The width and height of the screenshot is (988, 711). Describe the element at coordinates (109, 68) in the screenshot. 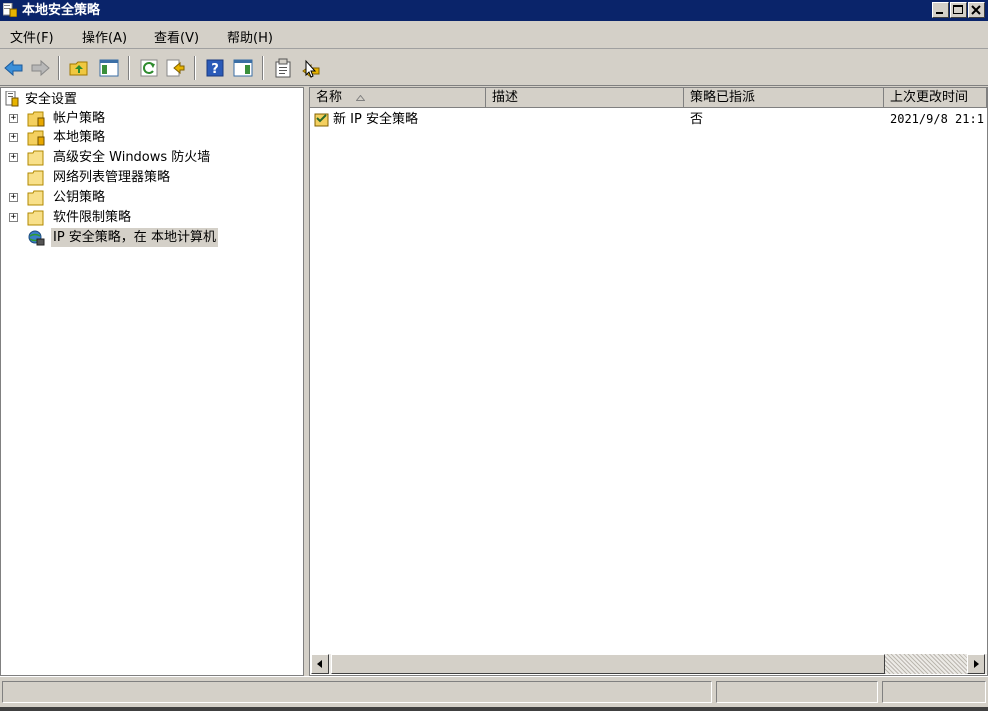

I see `show-hide-console-tree-icon` at that location.